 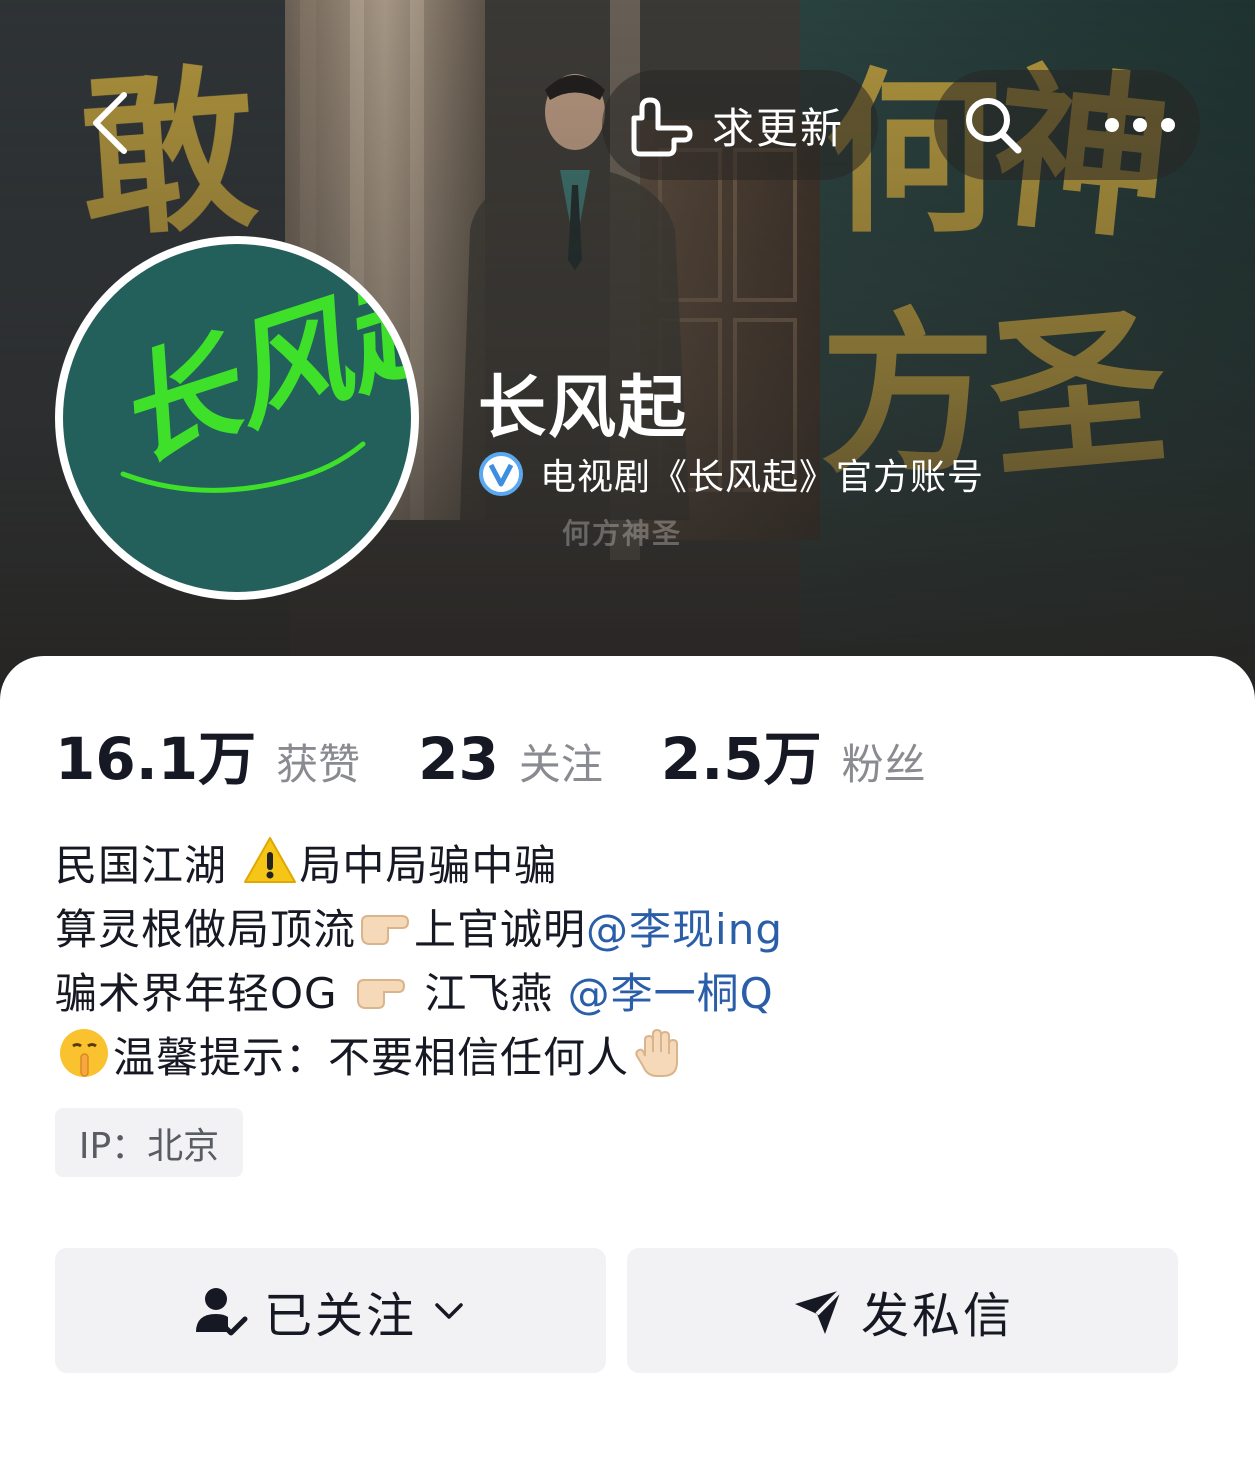 What do you see at coordinates (116, 123) in the screenshot?
I see `chevron-left-icon` at bounding box center [116, 123].